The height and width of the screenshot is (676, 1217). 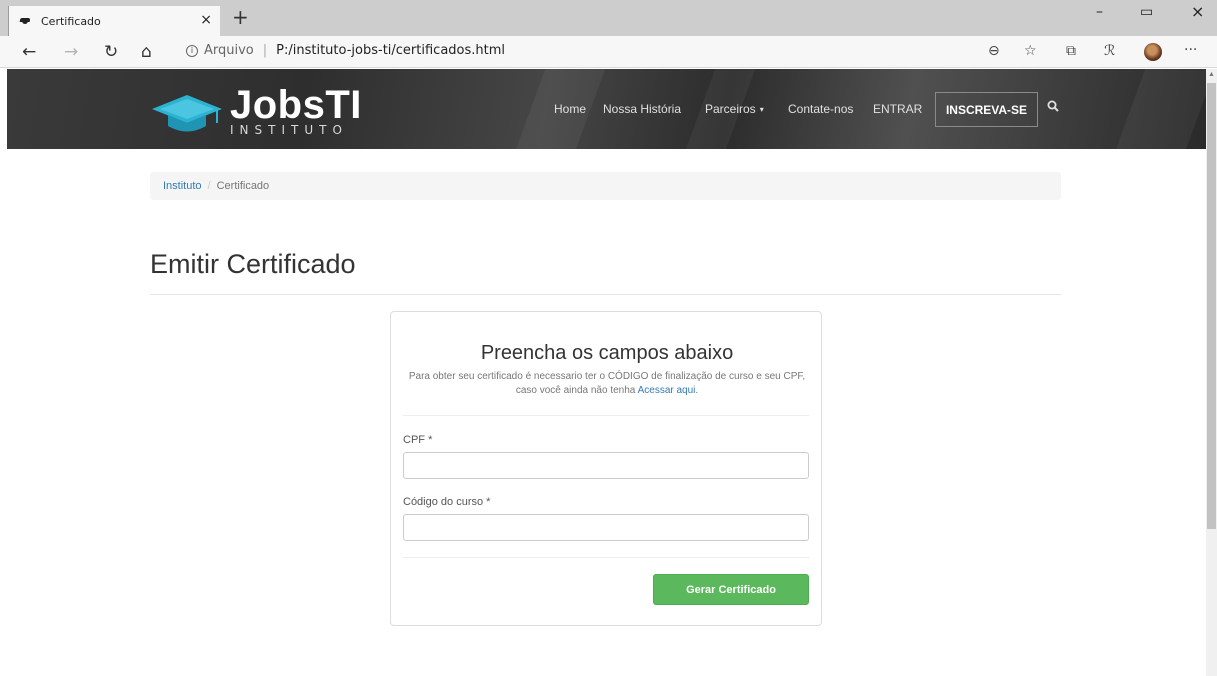 What do you see at coordinates (570, 109) in the screenshot?
I see `nav-home: Home` at bounding box center [570, 109].